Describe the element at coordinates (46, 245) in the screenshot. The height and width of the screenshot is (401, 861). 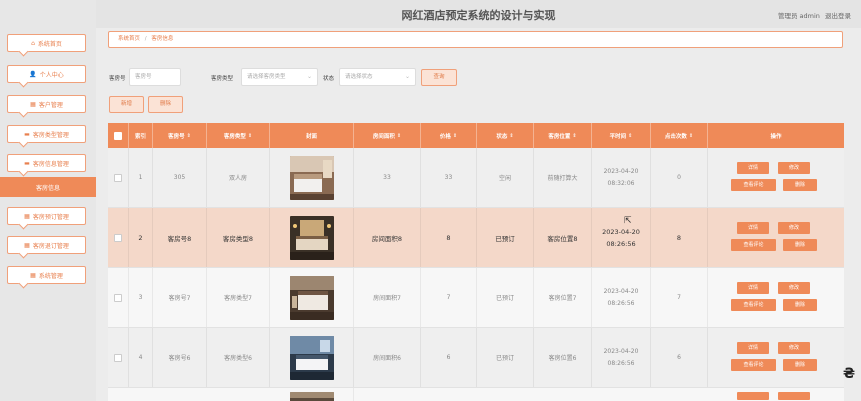
I see `sidebar-item-cancellations: ▦ 客房退订管理` at that location.